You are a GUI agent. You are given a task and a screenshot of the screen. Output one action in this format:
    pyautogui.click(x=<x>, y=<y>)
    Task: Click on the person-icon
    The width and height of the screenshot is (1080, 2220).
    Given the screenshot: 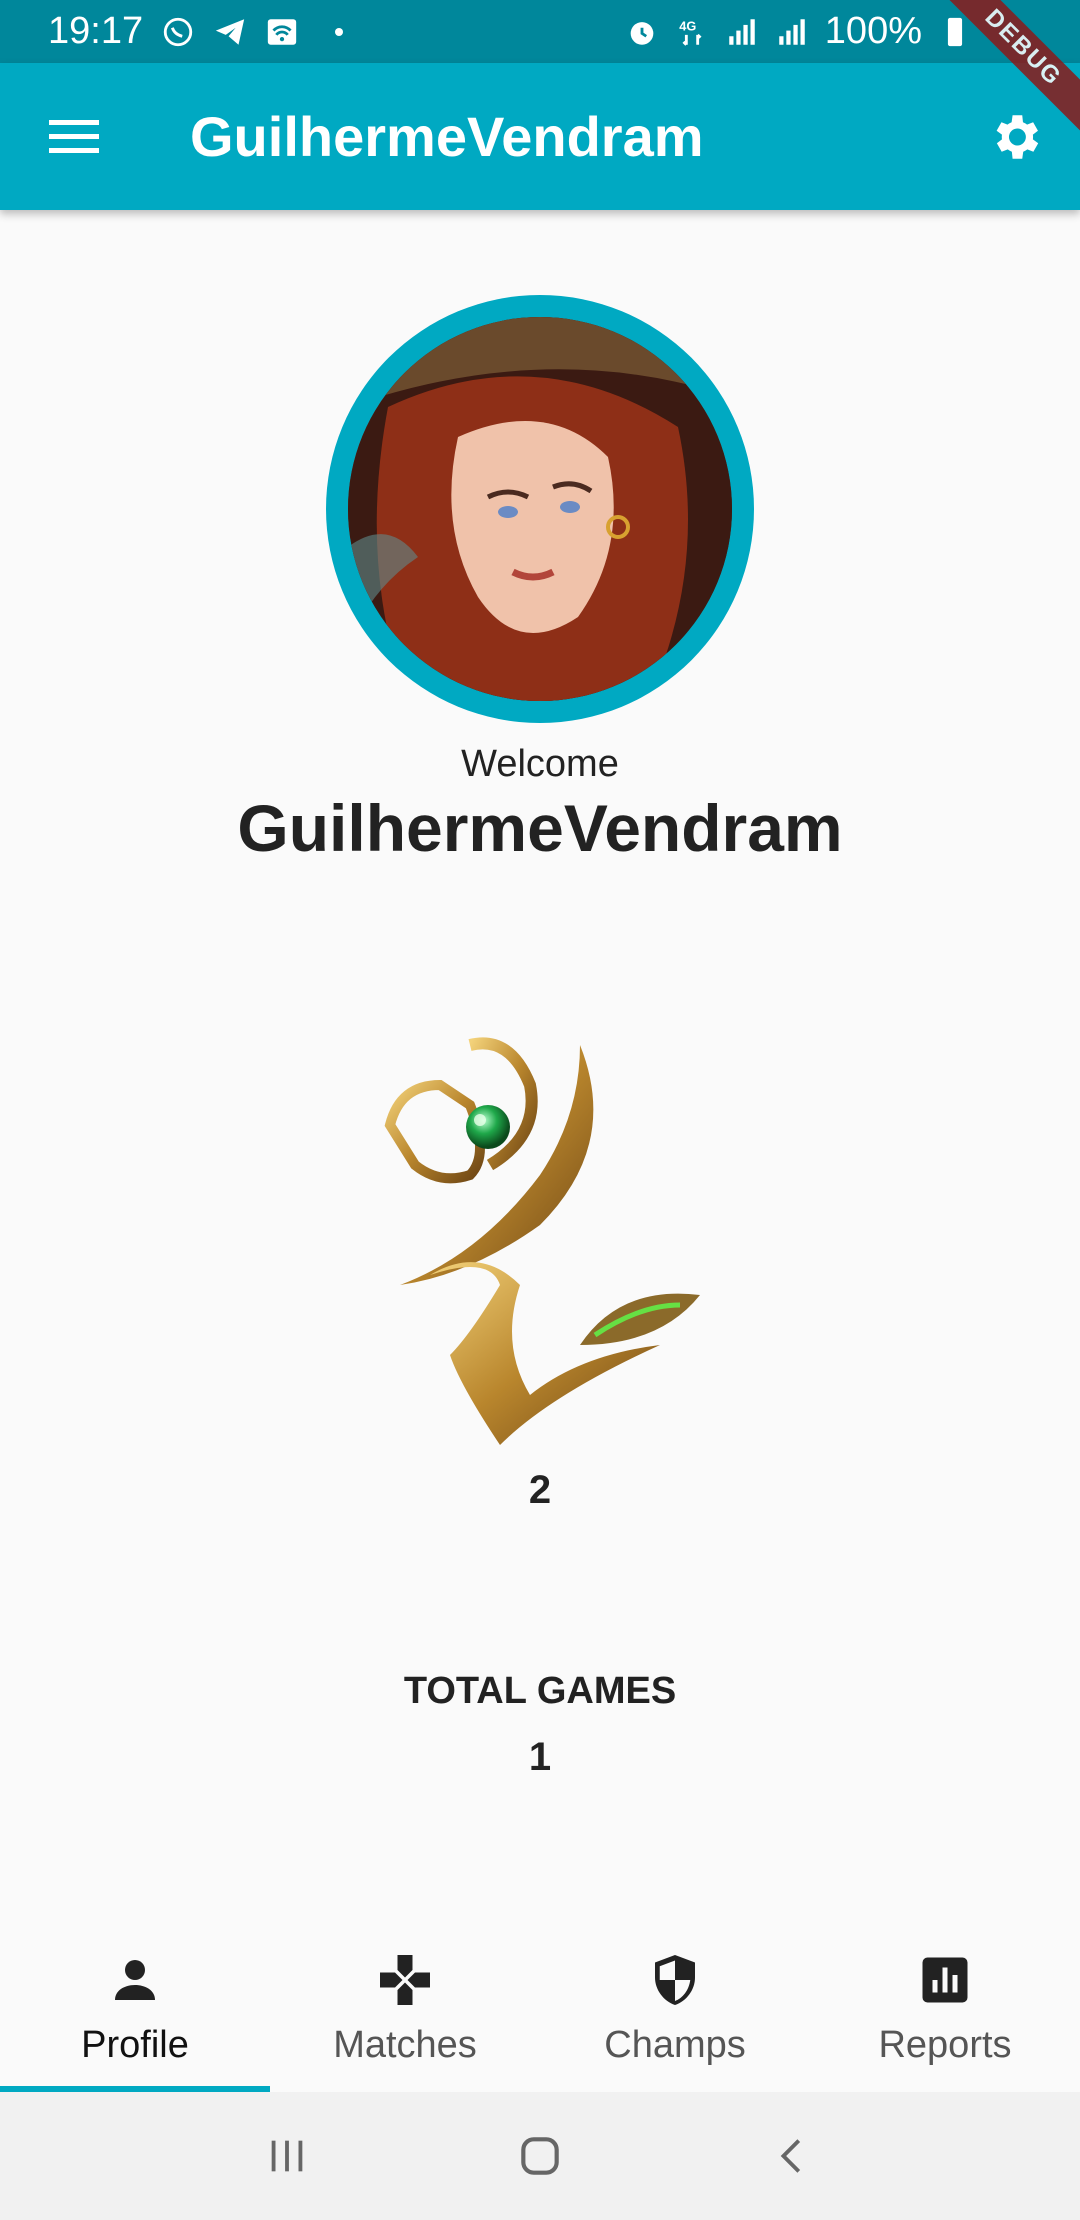 What is the action you would take?
    pyautogui.click(x=135, y=1980)
    